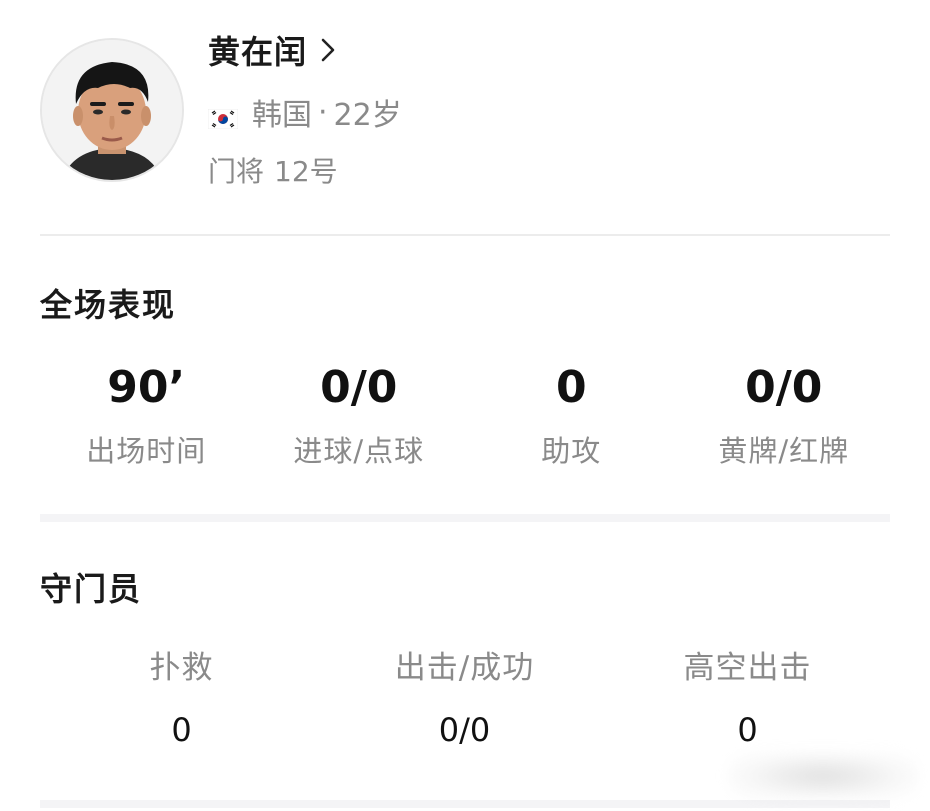  What do you see at coordinates (146, 451) in the screenshot?
I see `stat-label: 出场时间` at bounding box center [146, 451].